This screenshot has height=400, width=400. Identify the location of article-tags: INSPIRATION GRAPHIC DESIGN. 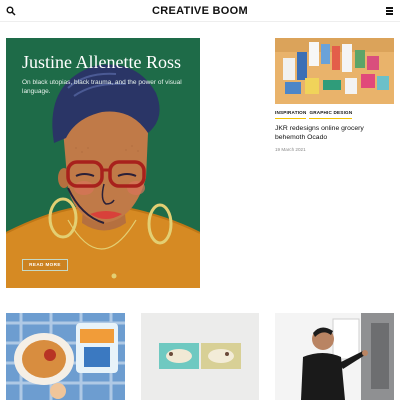
(314, 114).